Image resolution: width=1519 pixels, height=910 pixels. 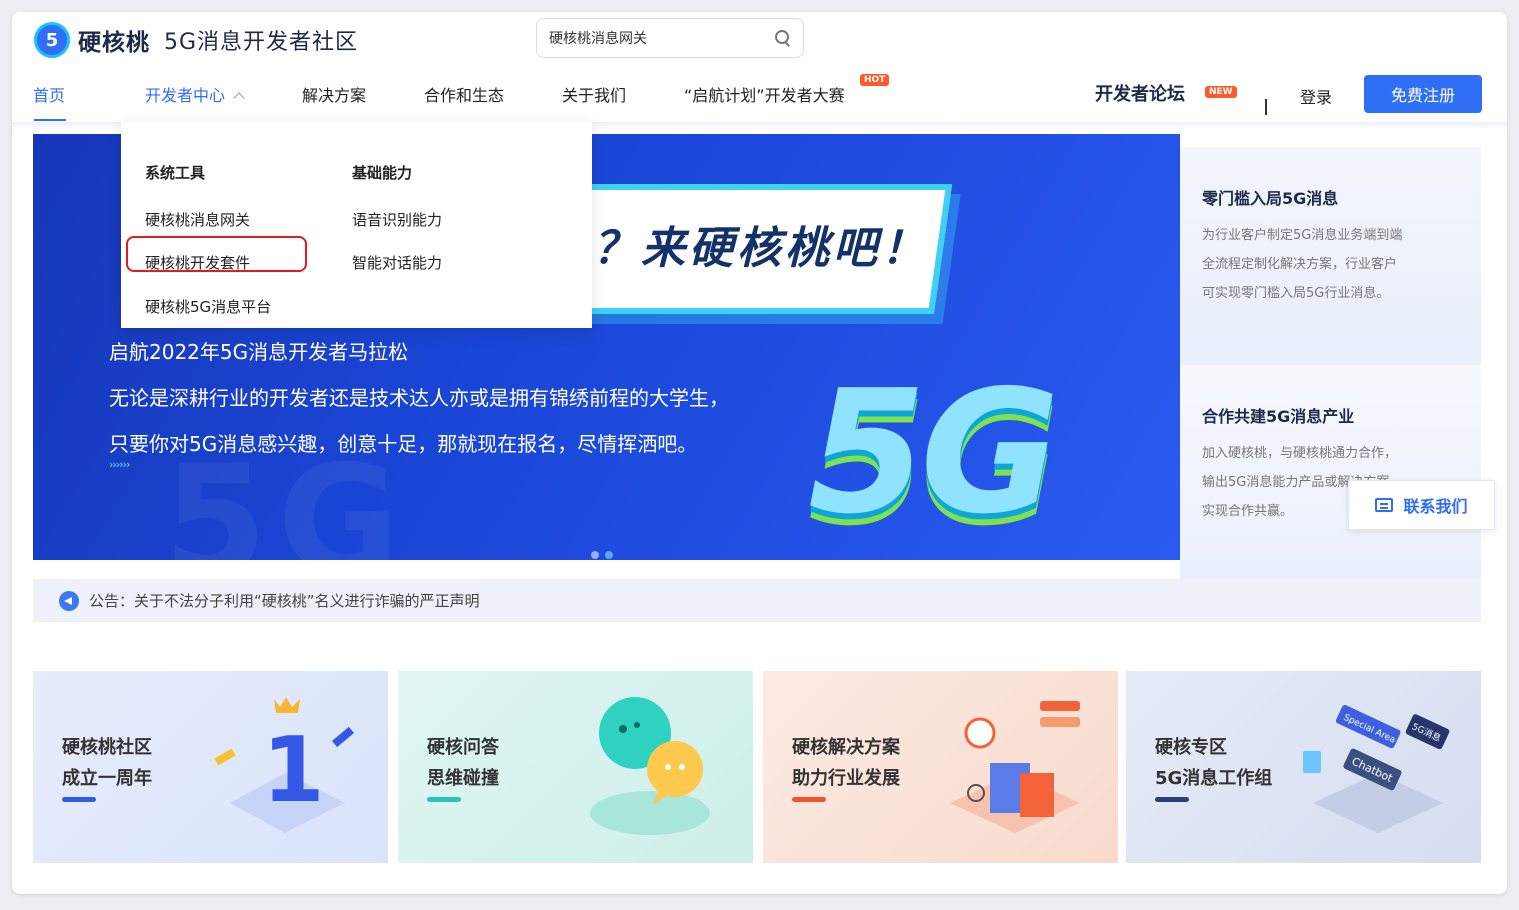 What do you see at coordinates (1278, 416) in the screenshot?
I see `side-card-title: 合作共建5G消息产业` at bounding box center [1278, 416].